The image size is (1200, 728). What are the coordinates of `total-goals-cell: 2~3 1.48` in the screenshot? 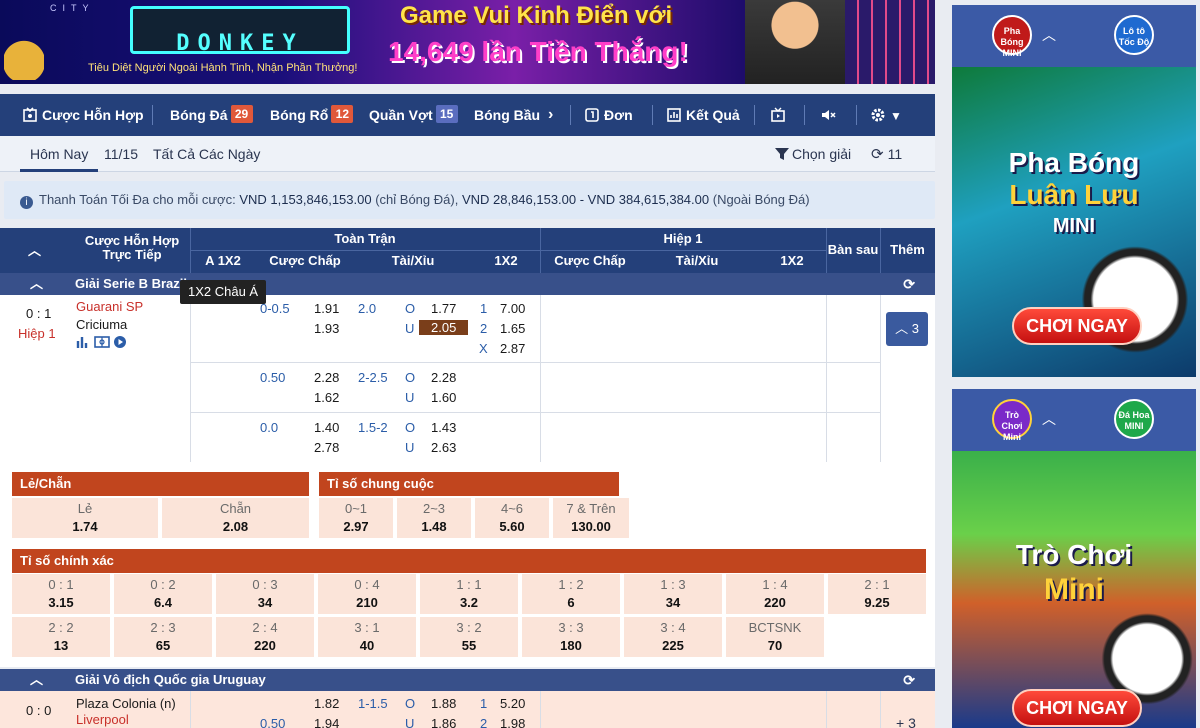 It's located at (434, 518).